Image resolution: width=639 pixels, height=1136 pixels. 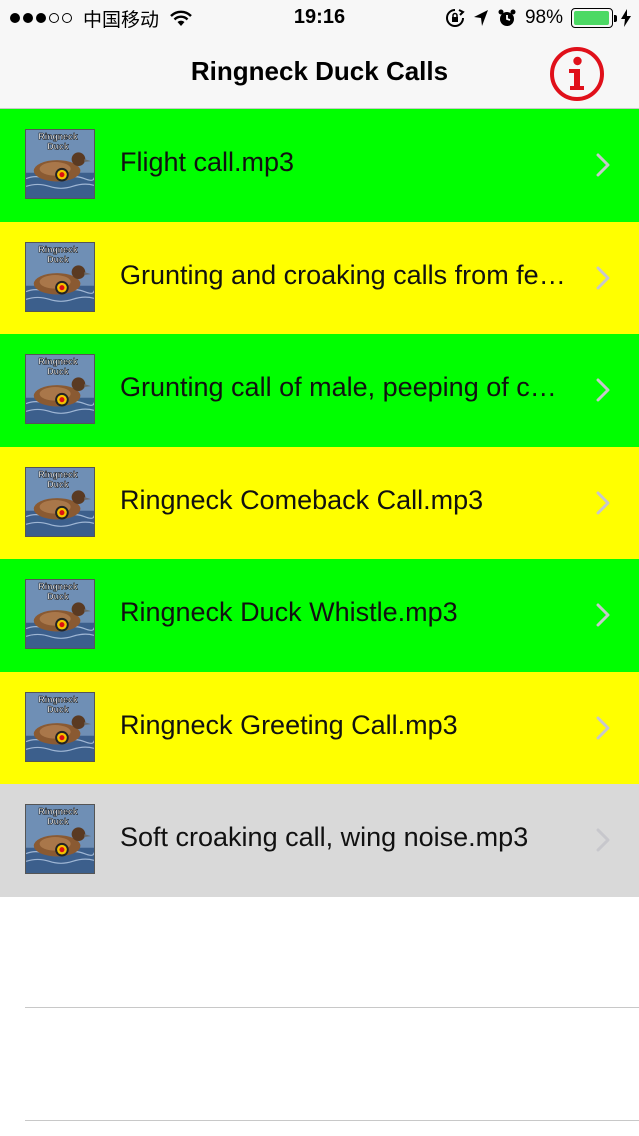 I want to click on battery-icon, so click(x=594, y=18).